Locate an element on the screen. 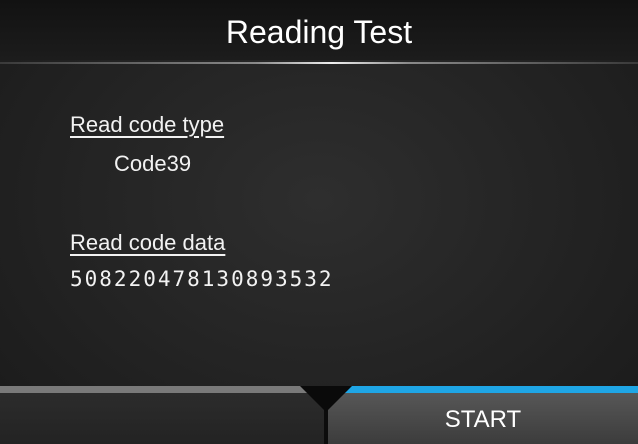 This screenshot has height=444, width=638. code-type-label: Read code type is located at coordinates (147, 124).